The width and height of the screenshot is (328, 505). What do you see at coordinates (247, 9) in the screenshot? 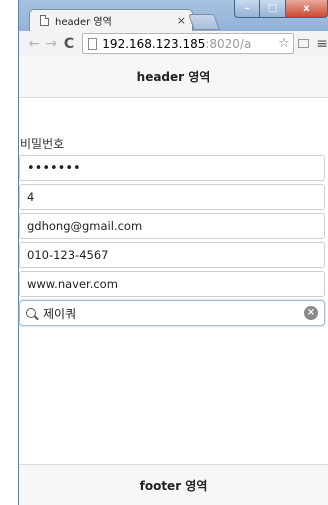
I see `minimize-button: –` at bounding box center [247, 9].